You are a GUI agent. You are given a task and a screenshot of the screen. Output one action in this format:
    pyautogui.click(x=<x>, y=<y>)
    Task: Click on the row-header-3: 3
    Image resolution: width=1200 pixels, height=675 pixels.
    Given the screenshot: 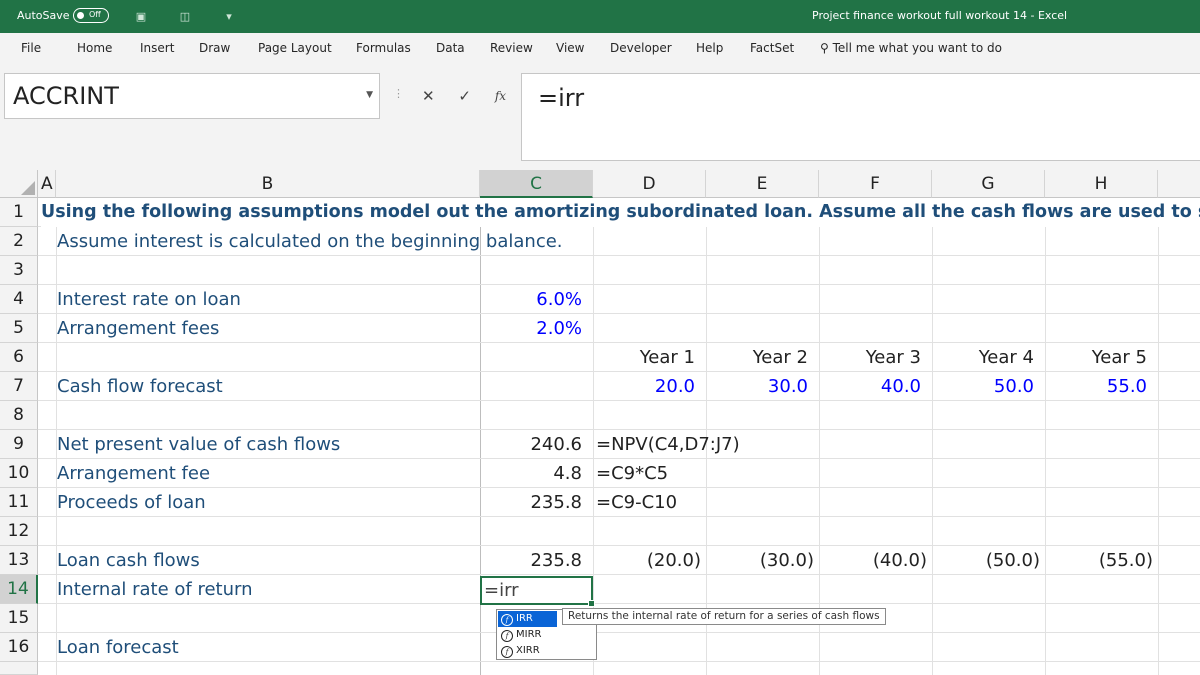 What is the action you would take?
    pyautogui.click(x=19, y=270)
    